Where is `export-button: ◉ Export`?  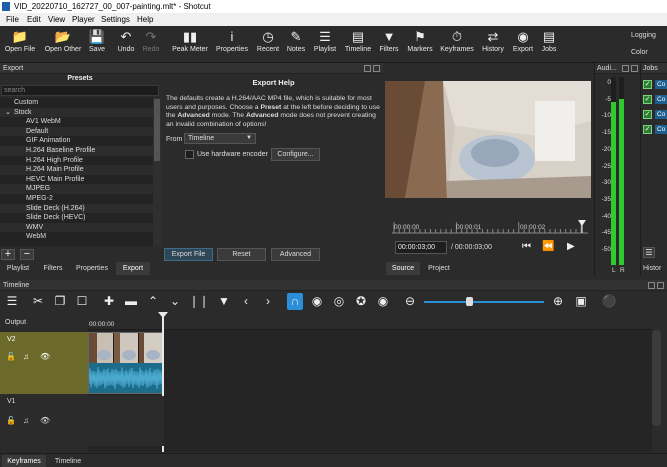 export-button: ◉ Export is located at coordinates (523, 45).